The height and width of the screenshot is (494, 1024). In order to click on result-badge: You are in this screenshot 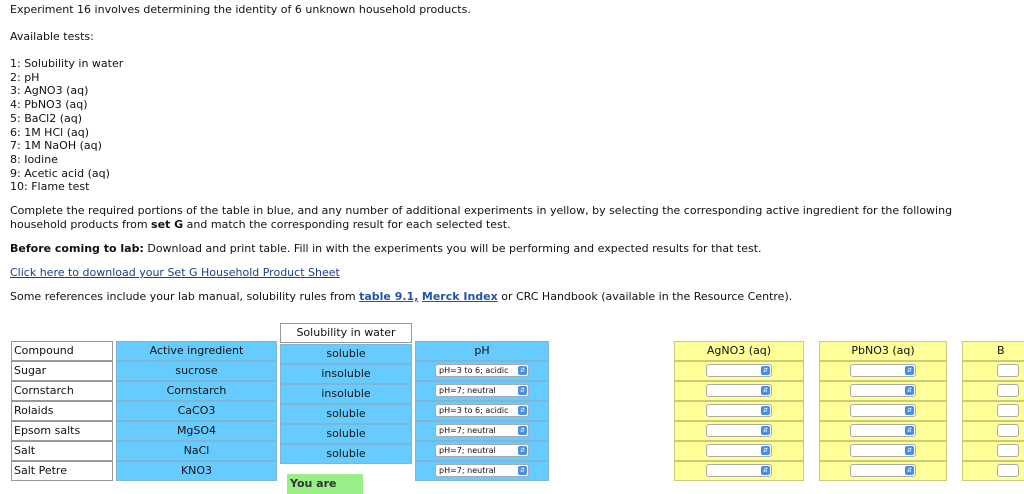, I will do `click(325, 484)`.